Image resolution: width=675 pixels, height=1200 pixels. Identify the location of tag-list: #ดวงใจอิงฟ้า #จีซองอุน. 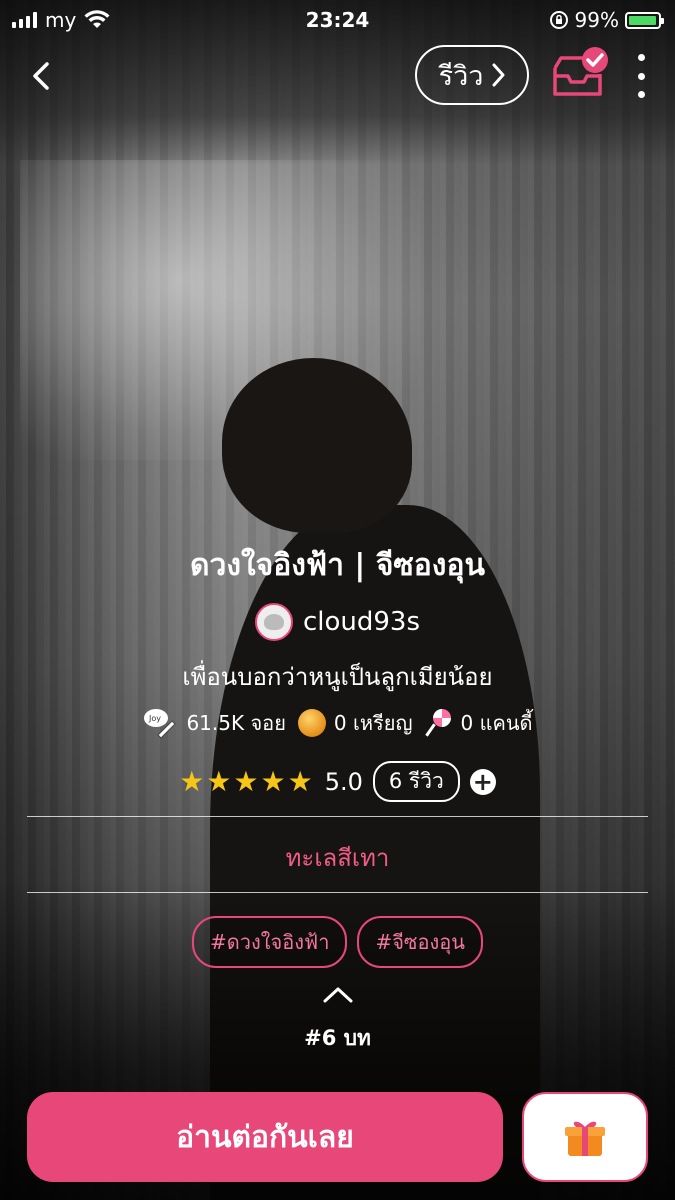
(337, 942).